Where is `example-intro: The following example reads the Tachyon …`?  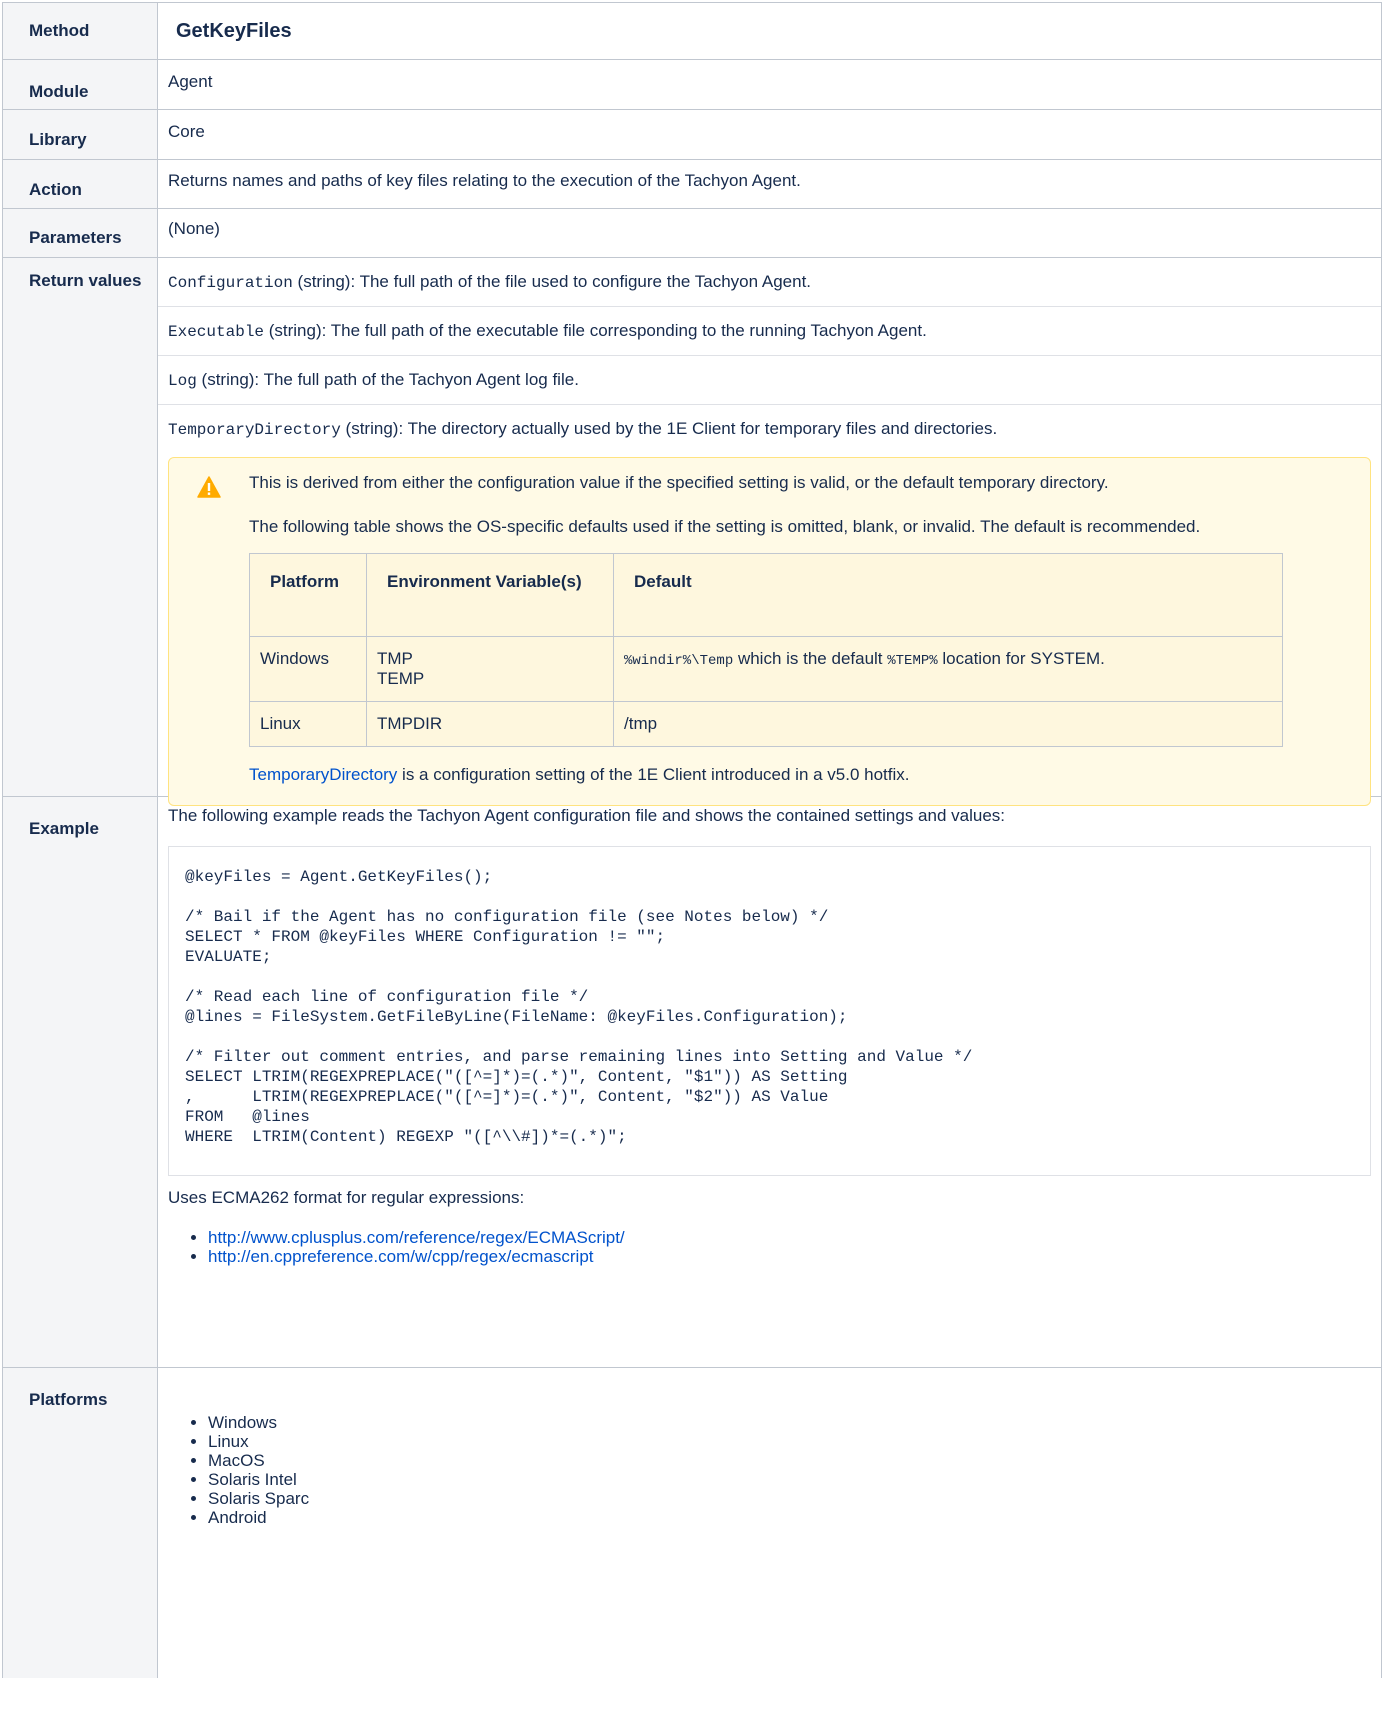 example-intro: The following example reads the Tachyon … is located at coordinates (587, 815).